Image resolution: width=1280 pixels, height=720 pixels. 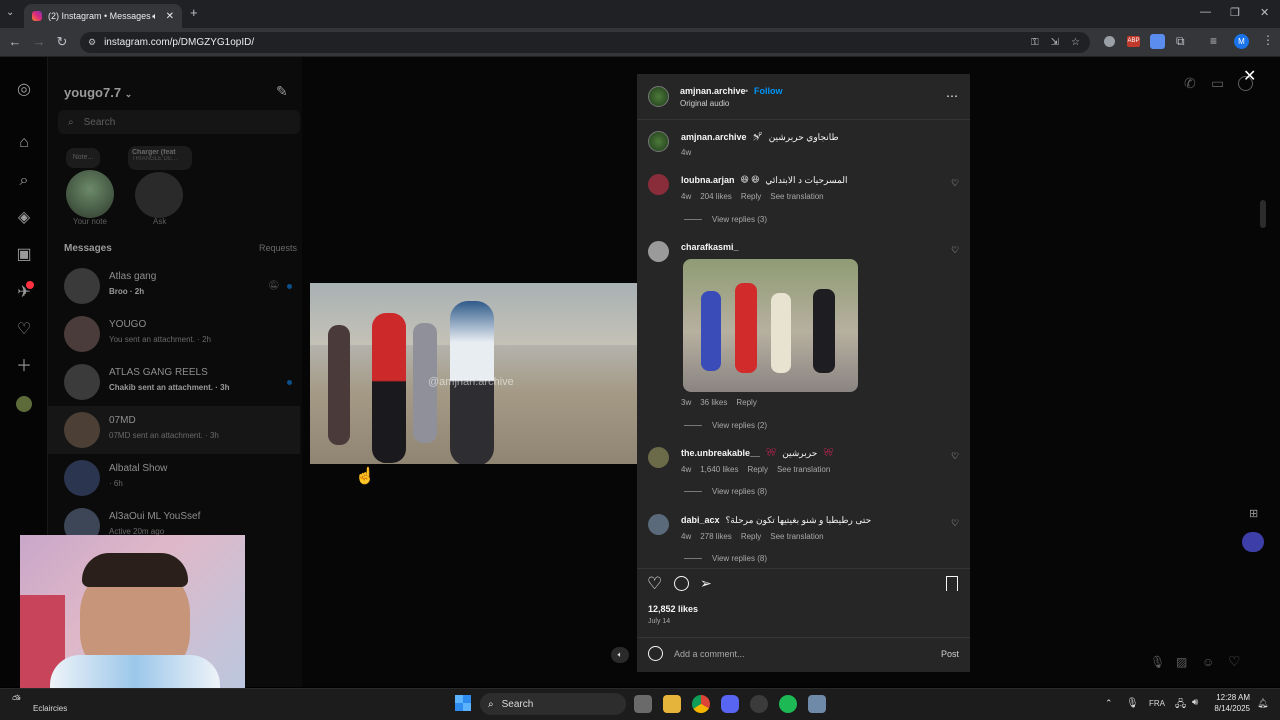 What do you see at coordinates (159, 195) in the screenshot?
I see `ask-note-avatar` at bounding box center [159, 195].